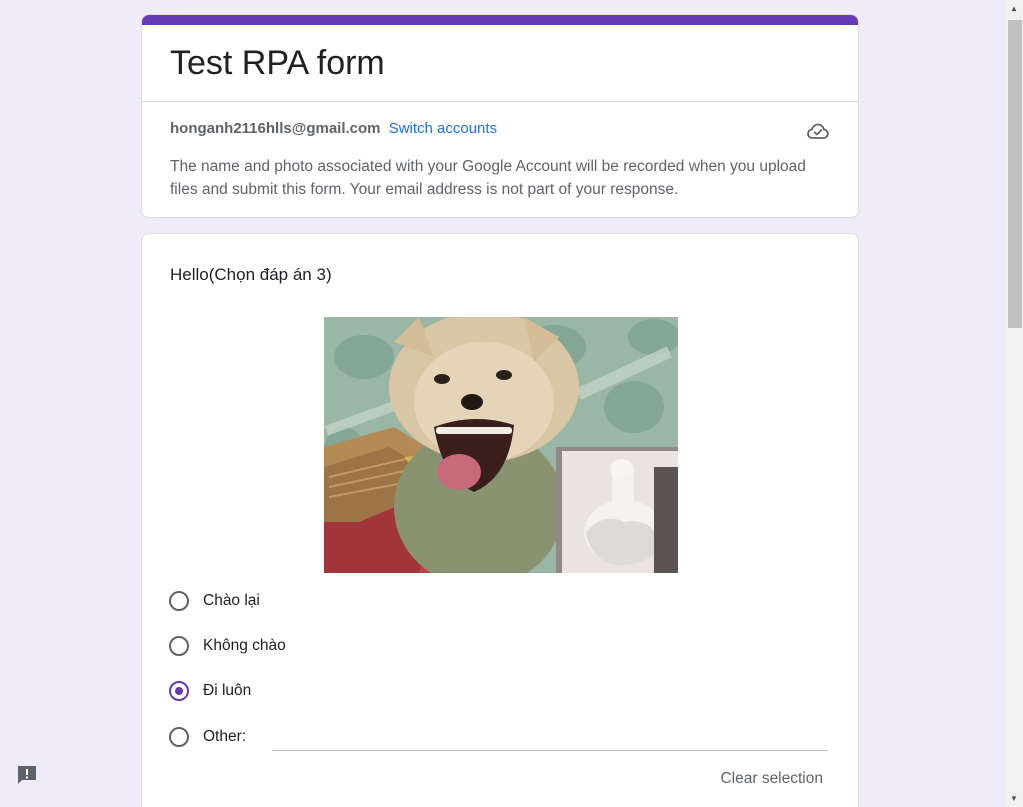  Describe the element at coordinates (1015, 174) in the screenshot. I see `scroll-thumb` at that location.